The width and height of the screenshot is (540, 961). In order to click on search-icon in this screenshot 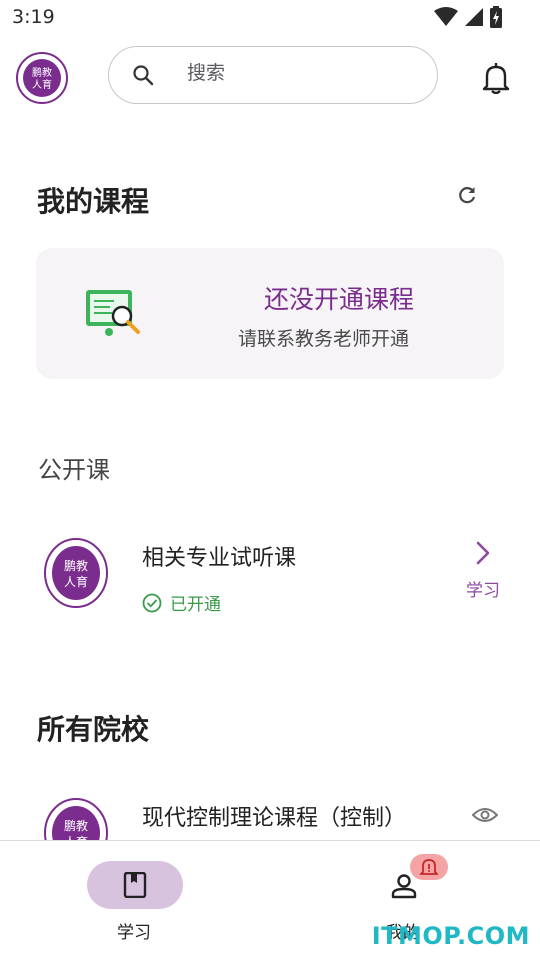, I will do `click(143, 75)`.